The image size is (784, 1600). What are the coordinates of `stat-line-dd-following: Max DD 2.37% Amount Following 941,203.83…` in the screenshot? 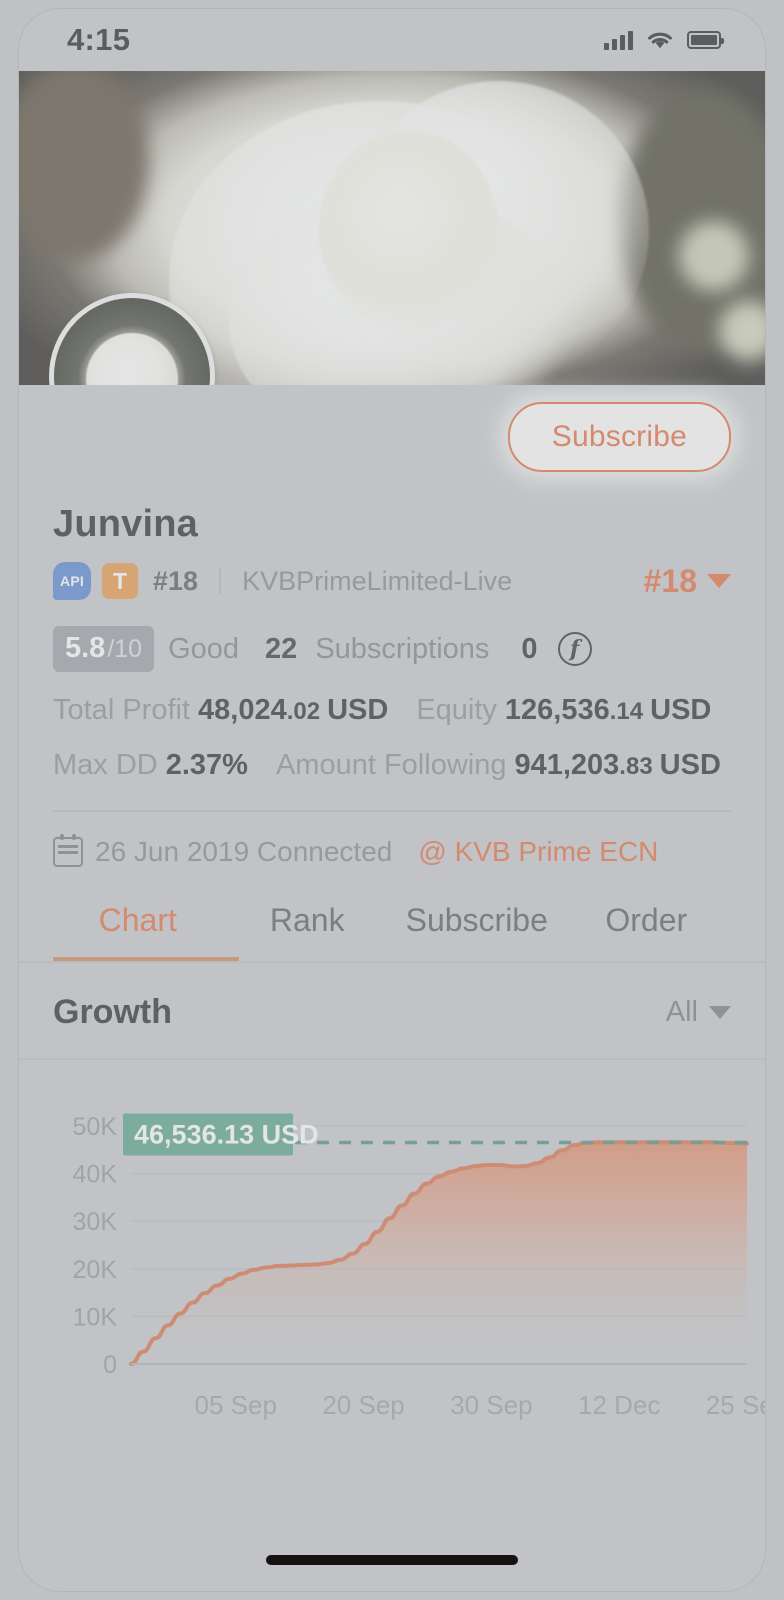 It's located at (392, 765).